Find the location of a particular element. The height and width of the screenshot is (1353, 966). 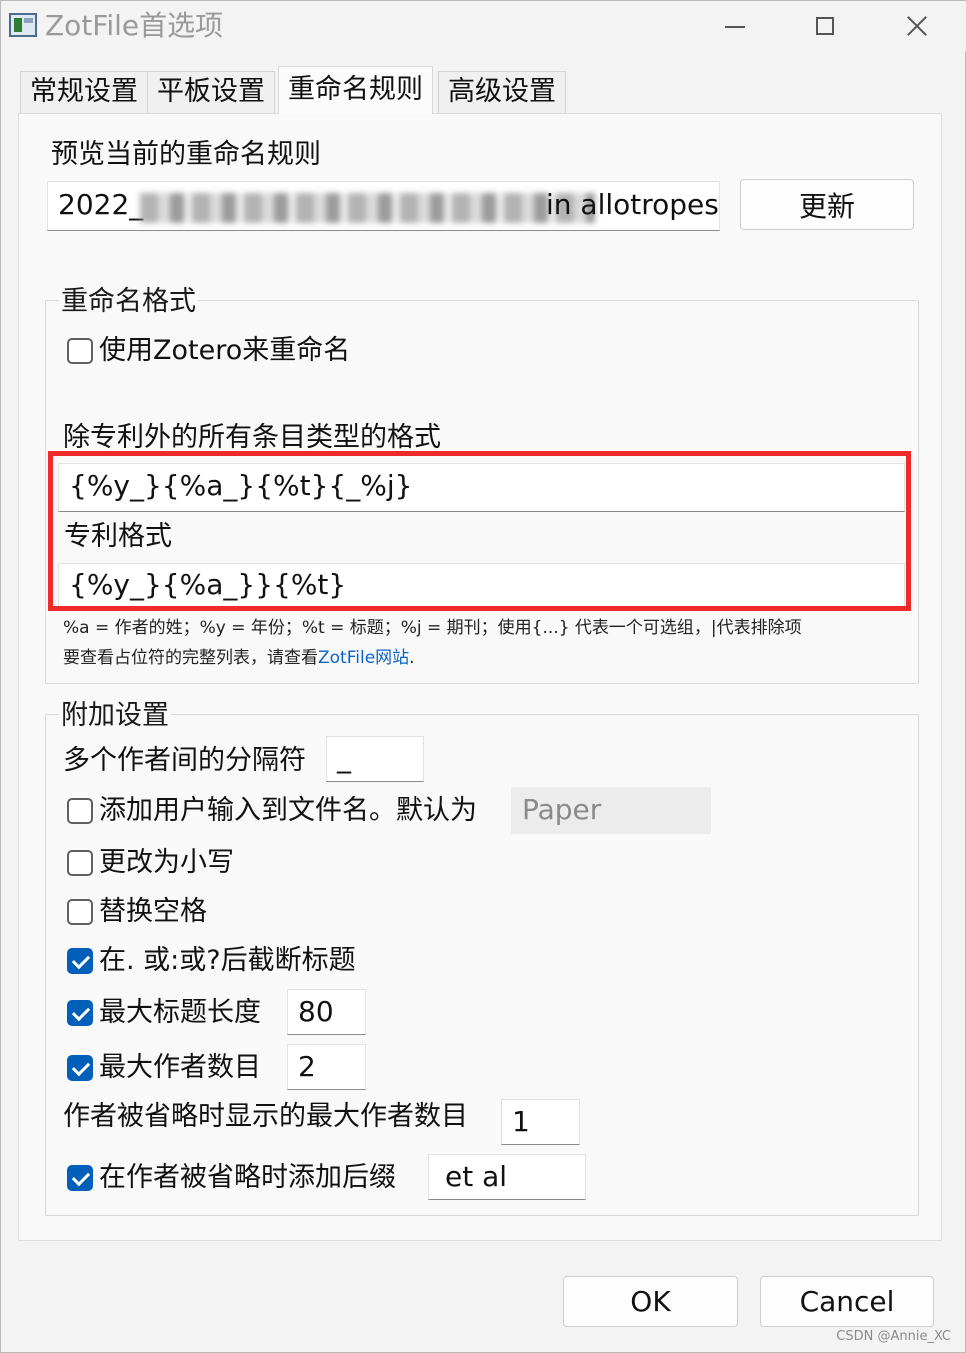

hint-text: 要查看占位符的完整列表，请查看 is located at coordinates (190, 658).